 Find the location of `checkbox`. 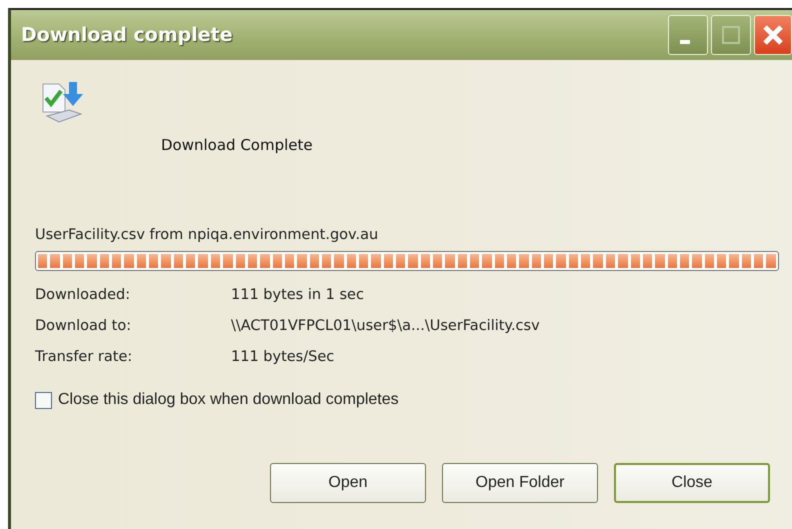

checkbox is located at coordinates (43, 400).